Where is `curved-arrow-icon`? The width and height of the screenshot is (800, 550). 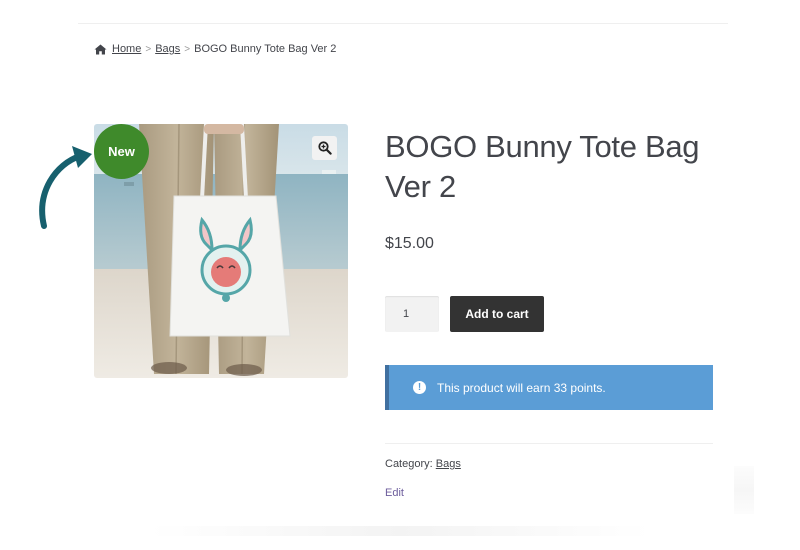 curved-arrow-icon is located at coordinates (65, 187).